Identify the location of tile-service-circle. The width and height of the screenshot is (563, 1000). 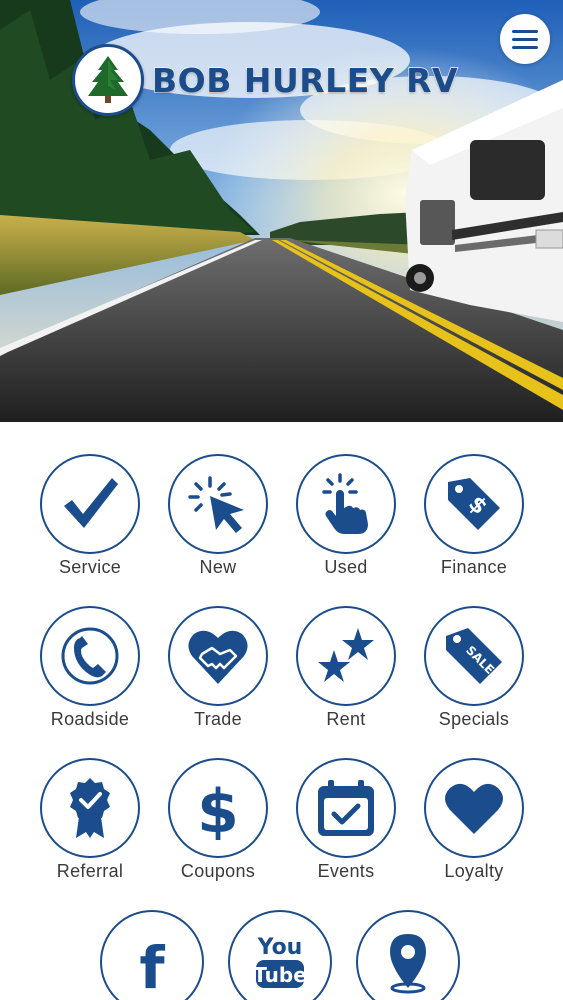
(90, 504).